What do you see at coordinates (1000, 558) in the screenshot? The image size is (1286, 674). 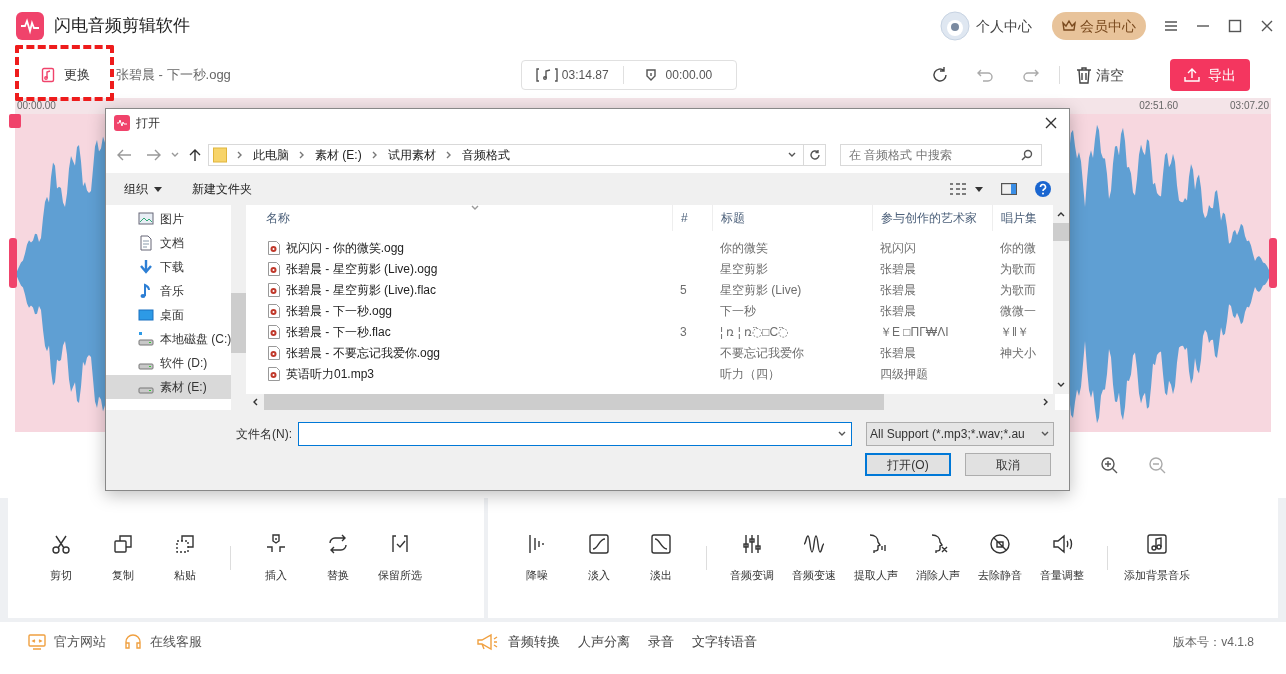 I see `tool-button: 去除静音` at bounding box center [1000, 558].